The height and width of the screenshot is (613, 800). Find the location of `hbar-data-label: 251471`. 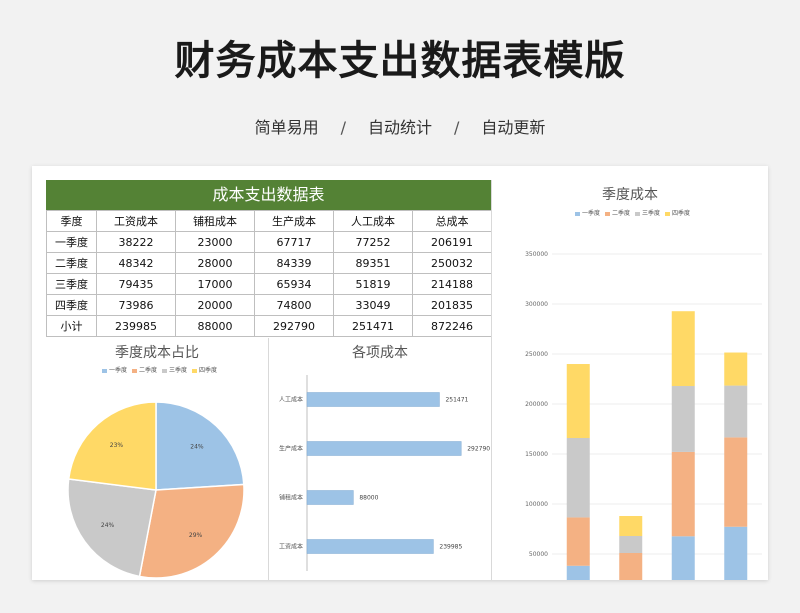

hbar-data-label: 251471 is located at coordinates (456, 400).